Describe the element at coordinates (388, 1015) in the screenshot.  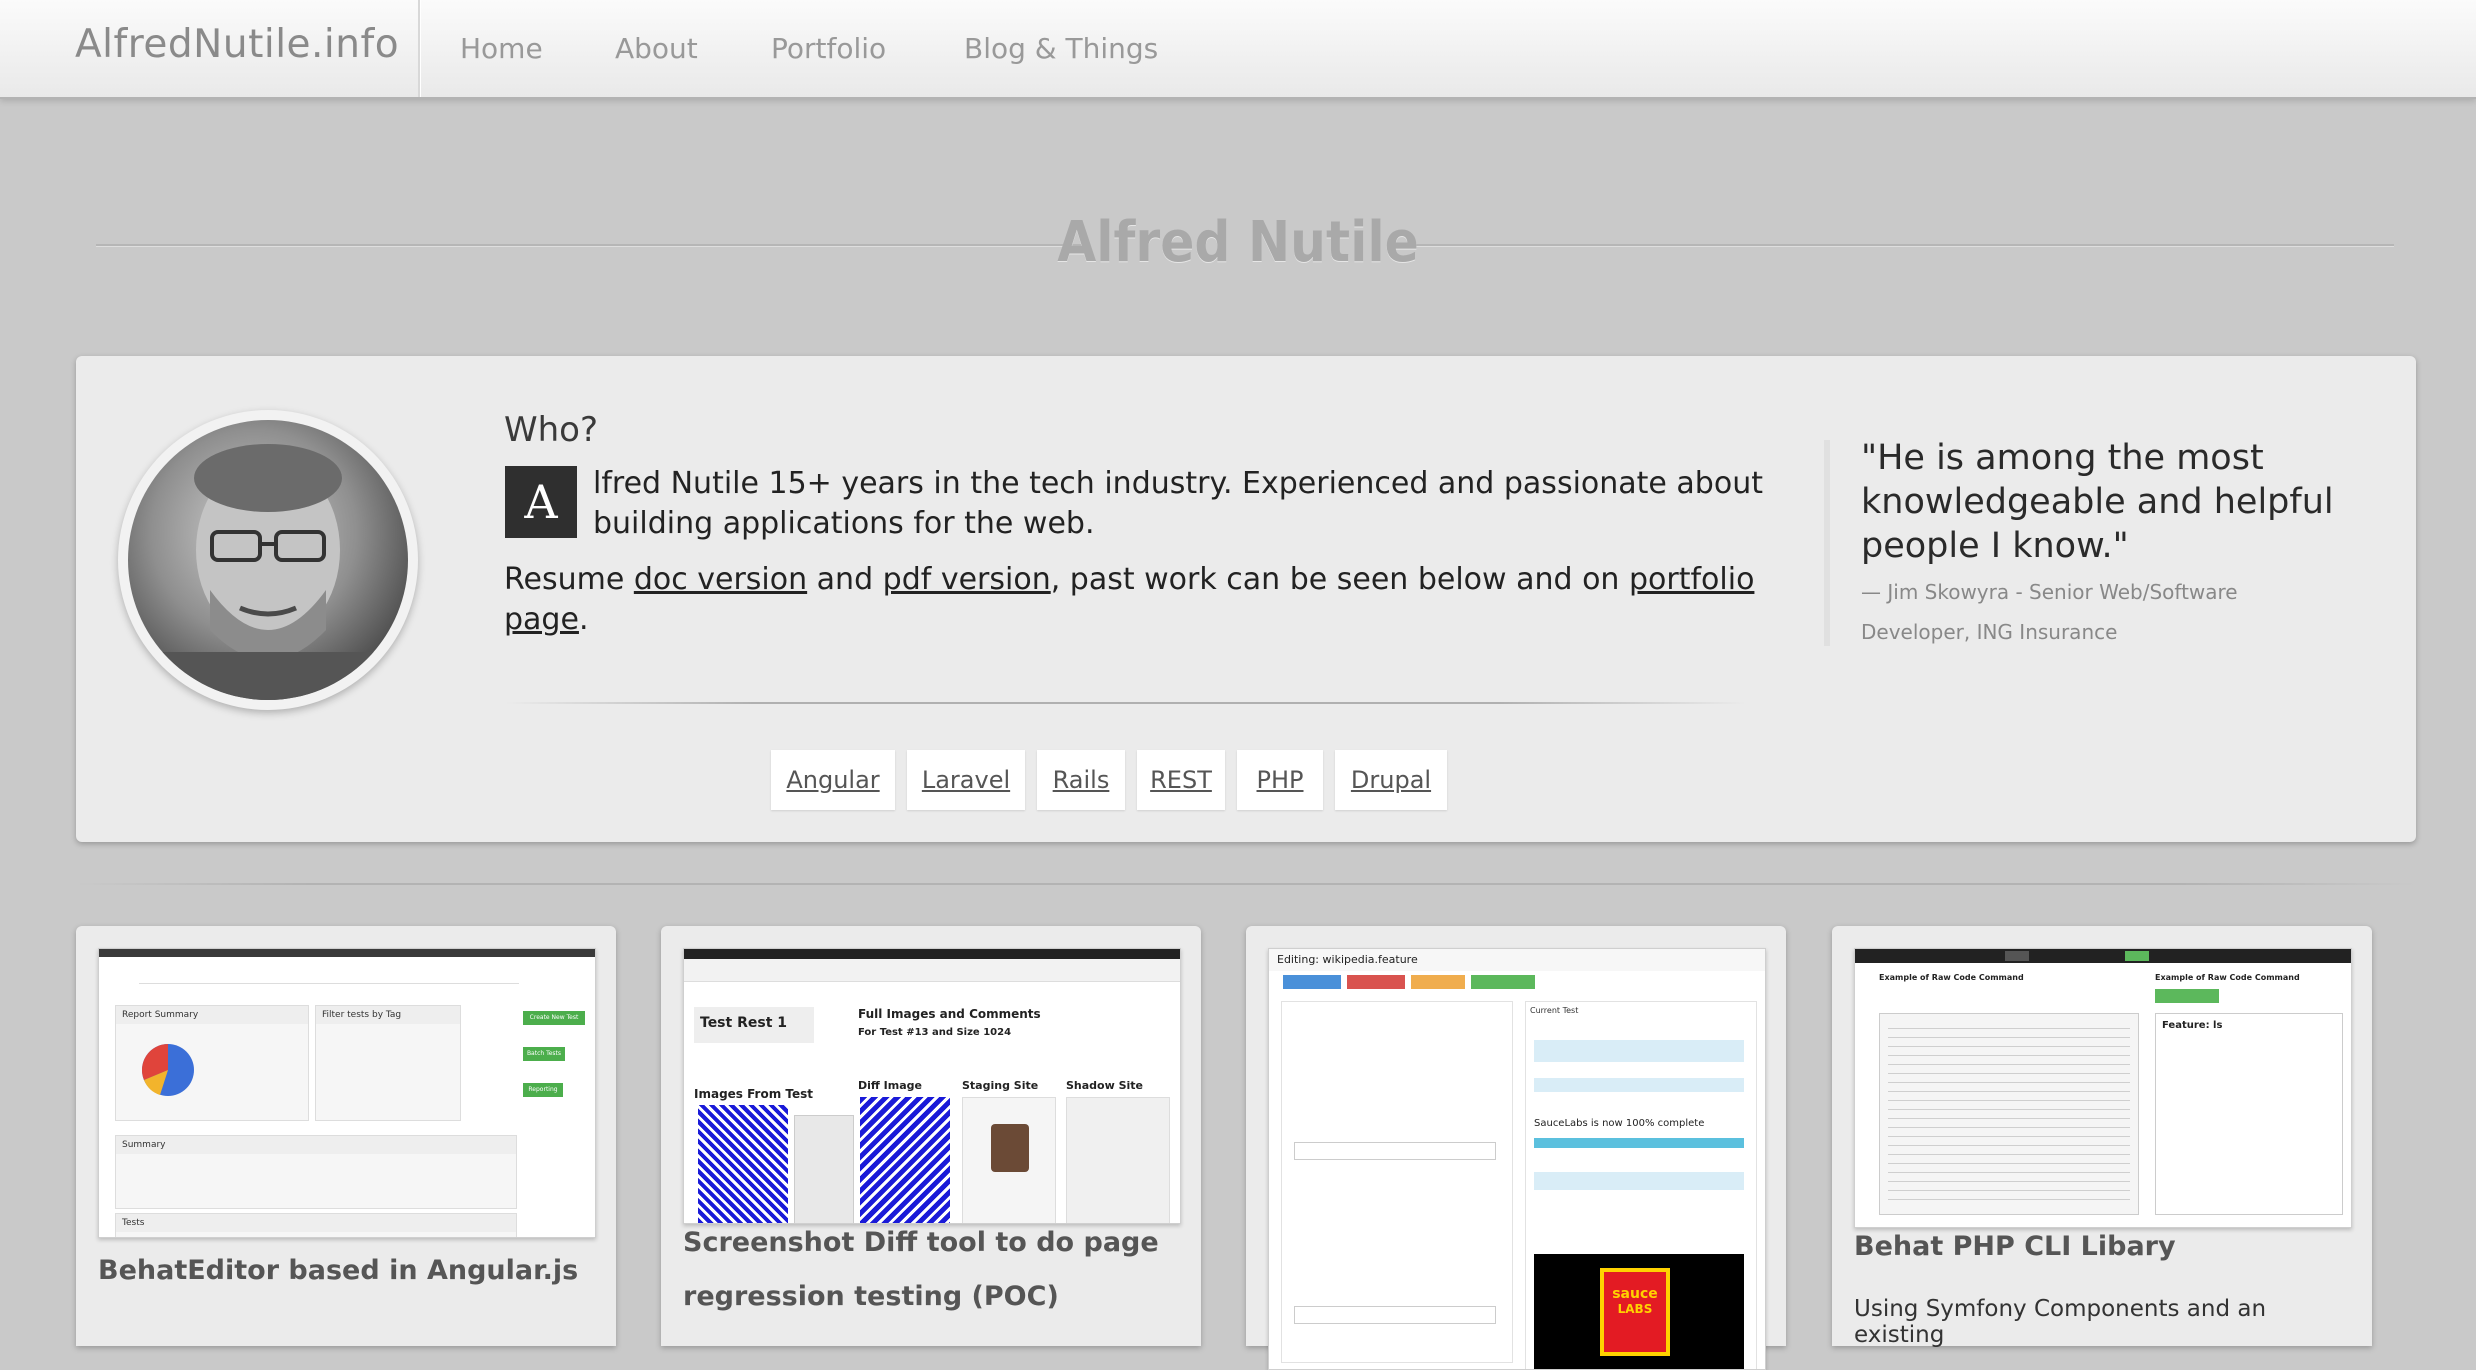
I see `filter-title: Filter tests by Tag` at that location.